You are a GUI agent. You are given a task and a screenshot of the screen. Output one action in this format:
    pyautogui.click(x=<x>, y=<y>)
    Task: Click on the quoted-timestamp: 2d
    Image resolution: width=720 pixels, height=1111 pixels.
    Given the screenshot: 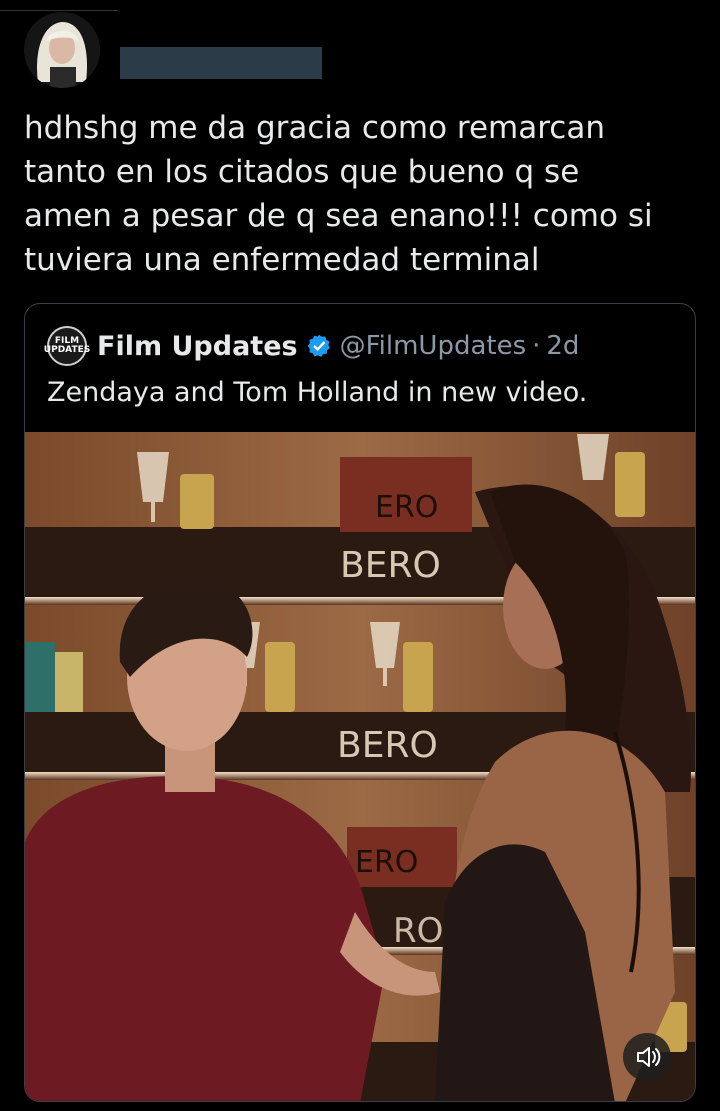 What is the action you would take?
    pyautogui.click(x=562, y=346)
    